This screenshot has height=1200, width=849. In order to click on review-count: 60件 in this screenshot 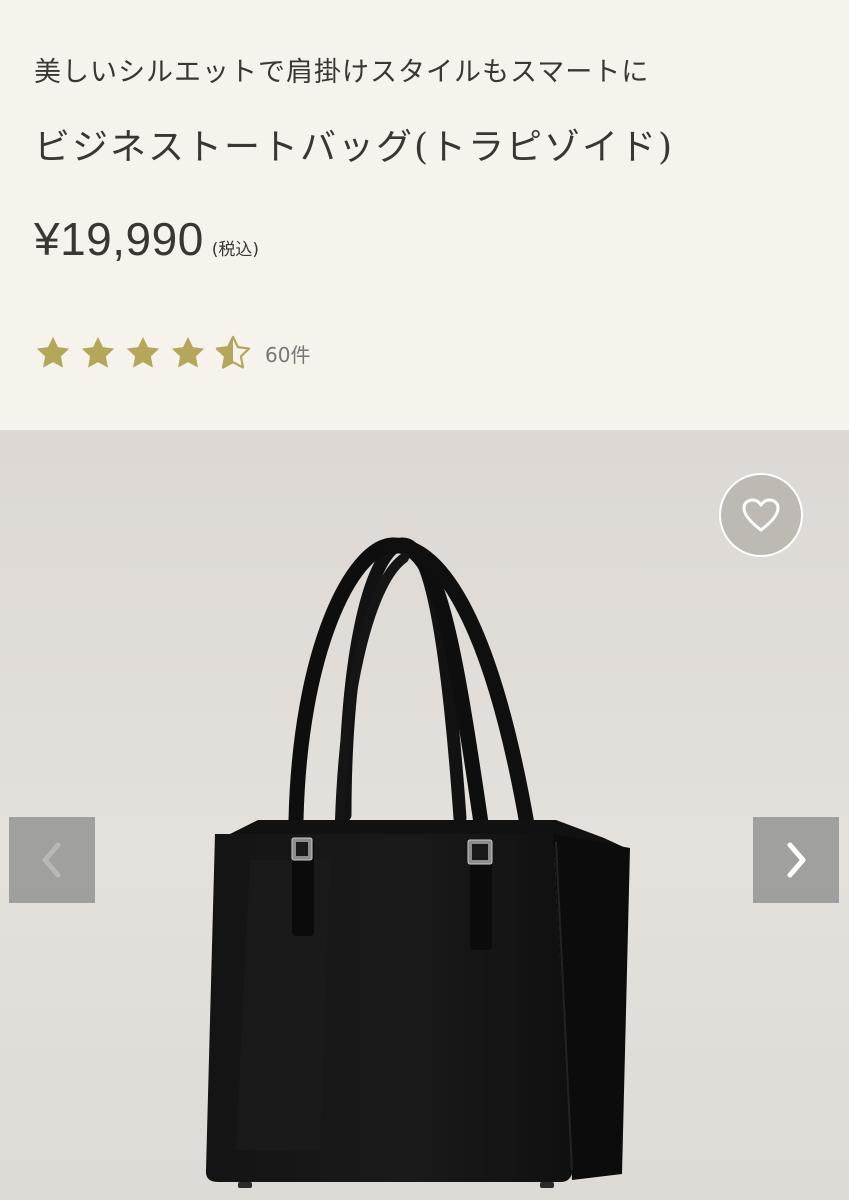, I will do `click(288, 354)`.